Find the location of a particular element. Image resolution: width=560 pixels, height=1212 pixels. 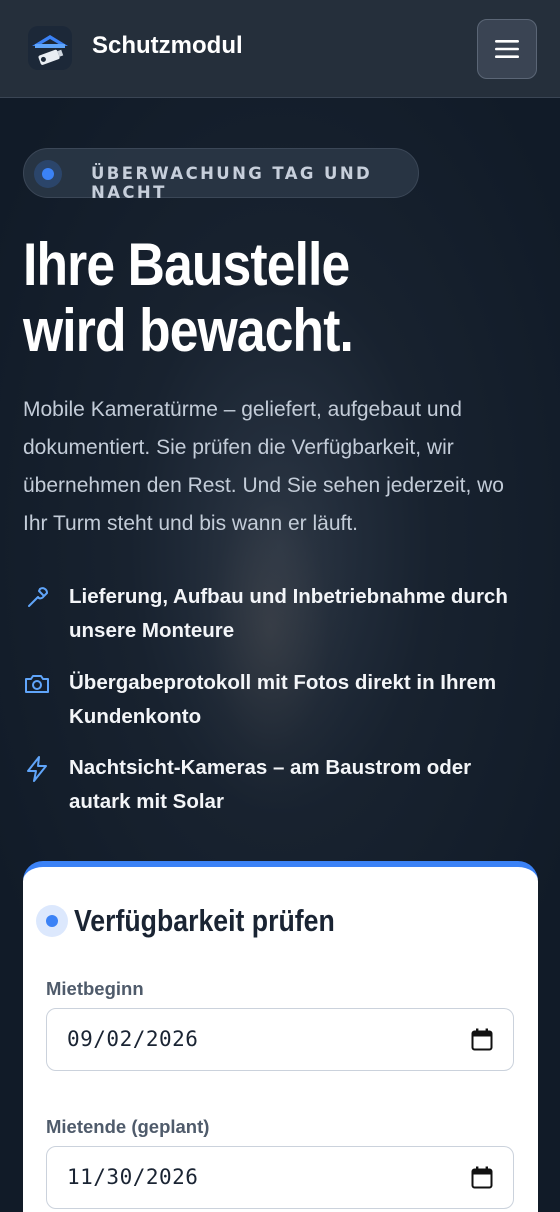

lightning-icon is located at coordinates (37, 769).